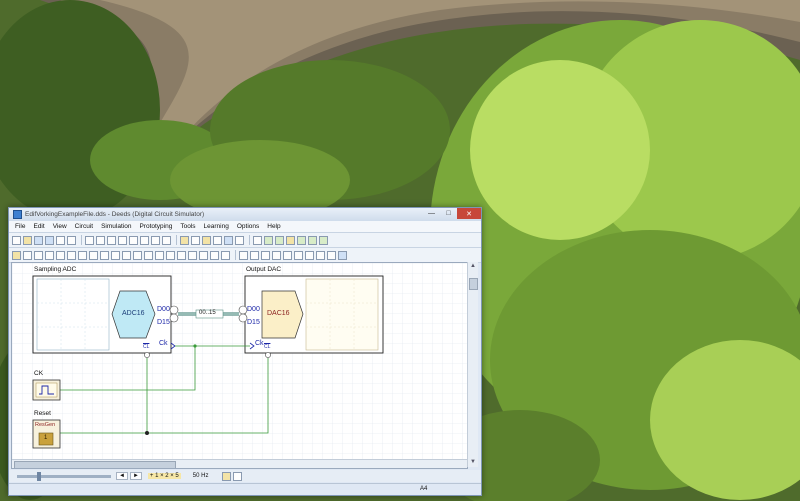 This screenshot has height=501, width=800. What do you see at coordinates (448, 213) in the screenshot?
I see `maximize-button: □` at bounding box center [448, 213].